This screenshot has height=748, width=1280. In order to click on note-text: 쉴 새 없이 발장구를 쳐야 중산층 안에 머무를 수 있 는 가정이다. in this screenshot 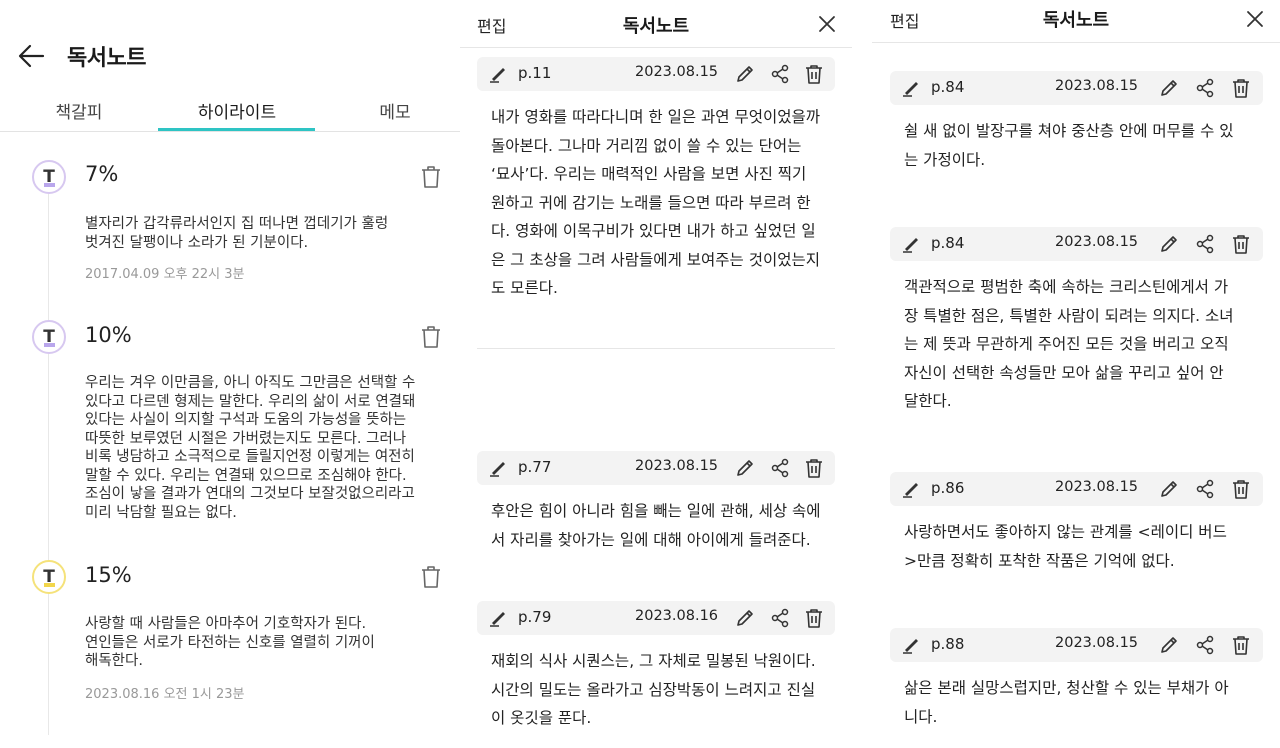, I will do `click(1069, 145)`.